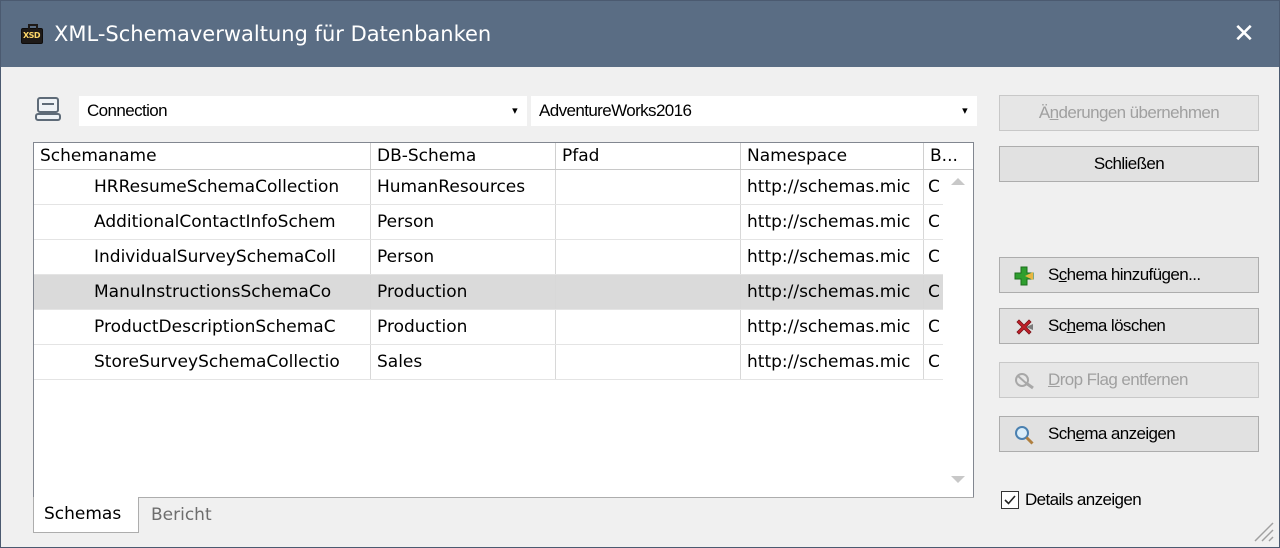 The width and height of the screenshot is (1280, 548). Describe the element at coordinates (615, 110) in the screenshot. I see `database-select-value: AdventureWorks2016` at that location.